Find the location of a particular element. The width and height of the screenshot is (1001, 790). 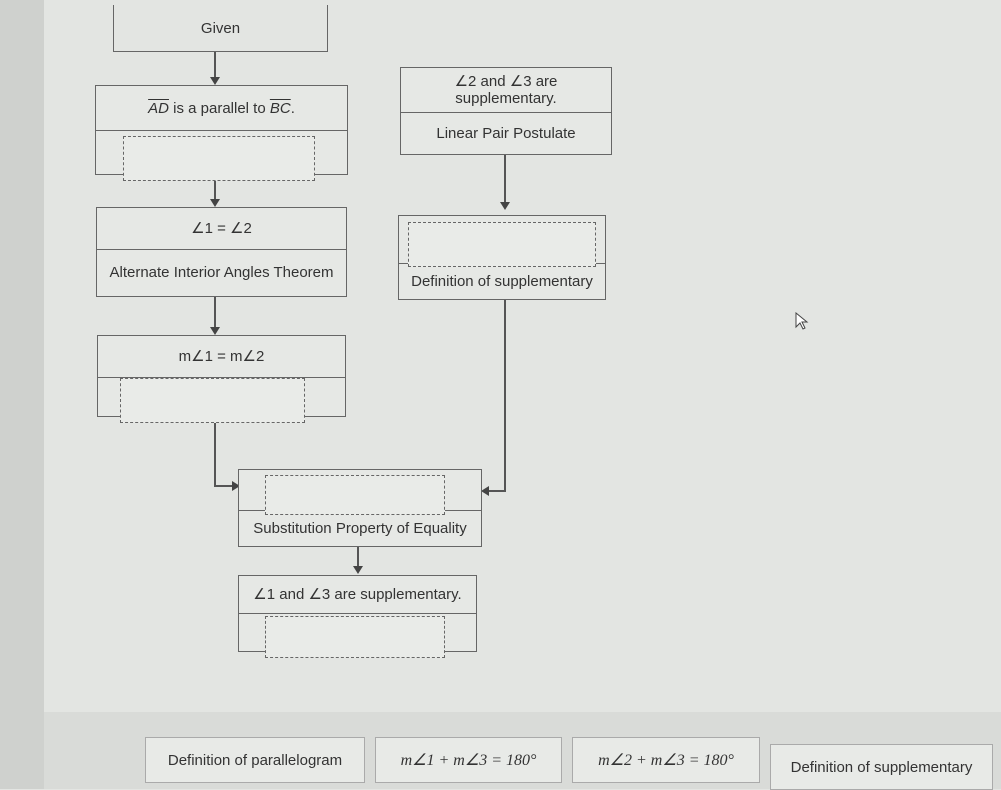

left-panel-edge is located at coordinates (22, 394).